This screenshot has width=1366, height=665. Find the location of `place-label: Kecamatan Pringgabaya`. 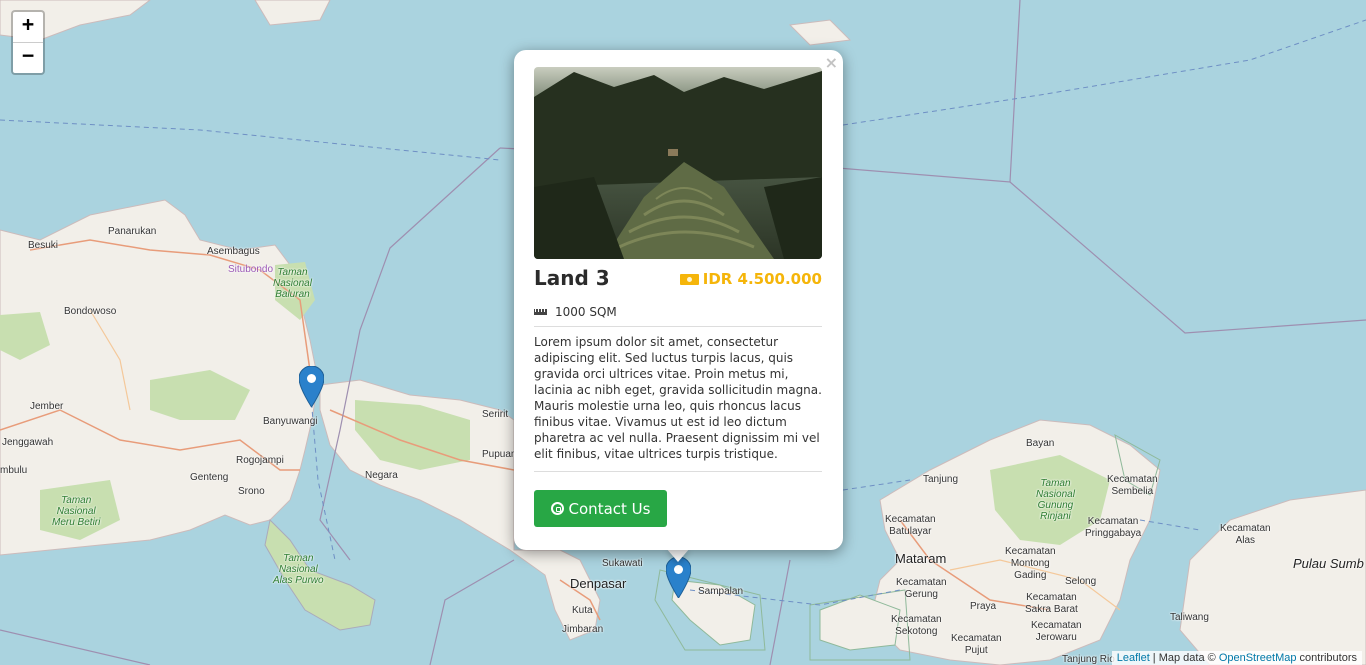

place-label: Kecamatan Pringgabaya is located at coordinates (1113, 527).